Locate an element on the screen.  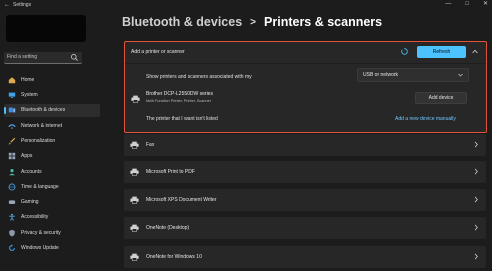
minimize-icon: — is located at coordinates (448, 4).